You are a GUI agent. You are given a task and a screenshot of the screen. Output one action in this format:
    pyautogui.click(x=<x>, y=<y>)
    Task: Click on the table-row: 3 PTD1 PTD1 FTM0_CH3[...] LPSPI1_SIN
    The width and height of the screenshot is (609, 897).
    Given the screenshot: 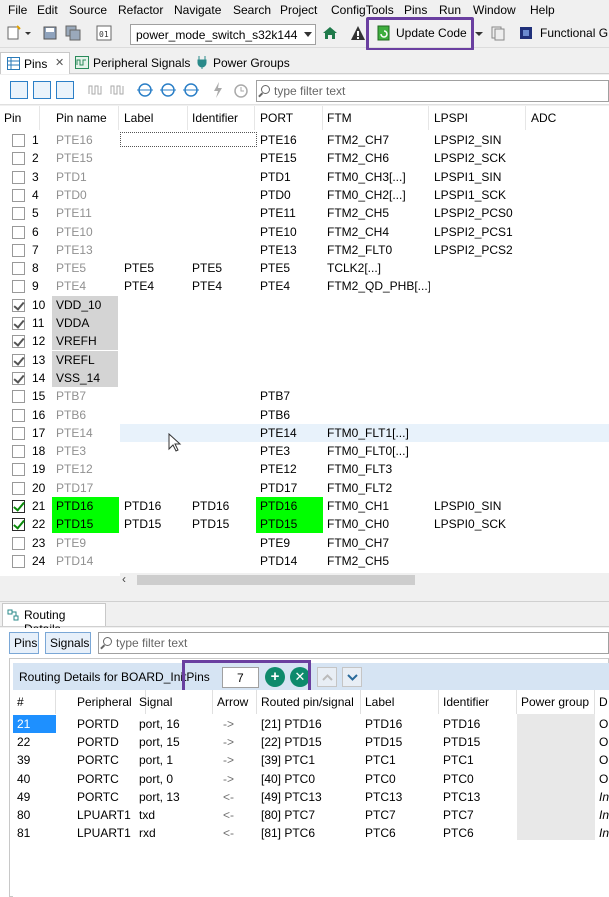 What is the action you would take?
    pyautogui.click(x=304, y=177)
    